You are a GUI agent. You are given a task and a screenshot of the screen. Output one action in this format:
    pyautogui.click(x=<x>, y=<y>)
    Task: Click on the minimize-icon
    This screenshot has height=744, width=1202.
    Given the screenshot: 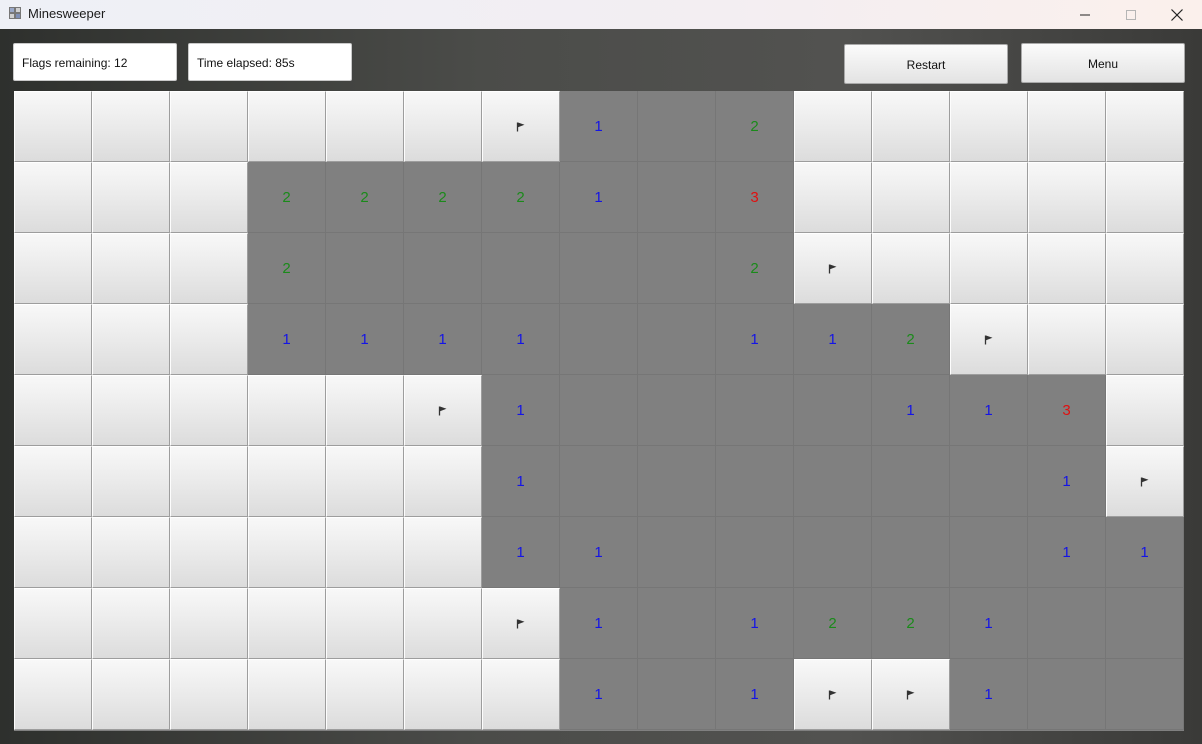 What is the action you would take?
    pyautogui.click(x=1085, y=14)
    